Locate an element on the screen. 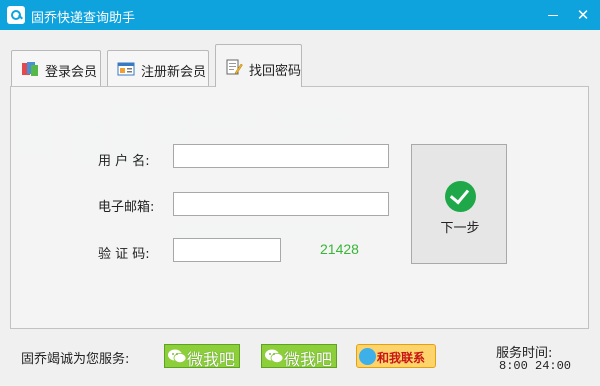 The height and width of the screenshot is (386, 600). minimize-button is located at coordinates (553, 15).